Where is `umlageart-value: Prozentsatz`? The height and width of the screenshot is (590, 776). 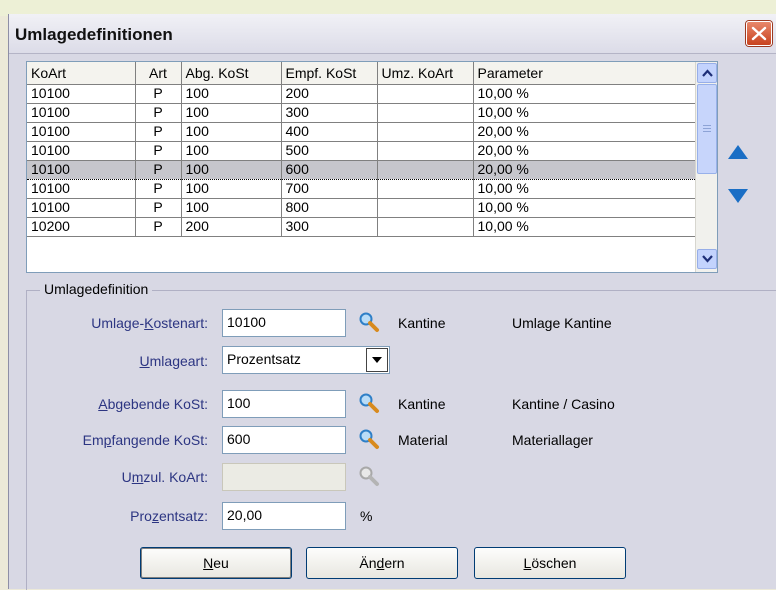
umlageart-value: Prozentsatz is located at coordinates (264, 359).